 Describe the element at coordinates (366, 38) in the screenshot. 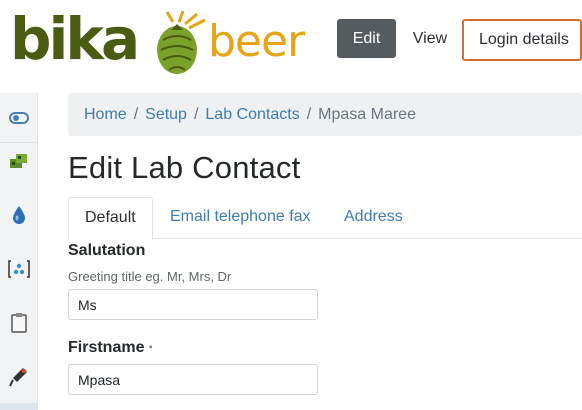

I see `edit-button: Edit` at that location.